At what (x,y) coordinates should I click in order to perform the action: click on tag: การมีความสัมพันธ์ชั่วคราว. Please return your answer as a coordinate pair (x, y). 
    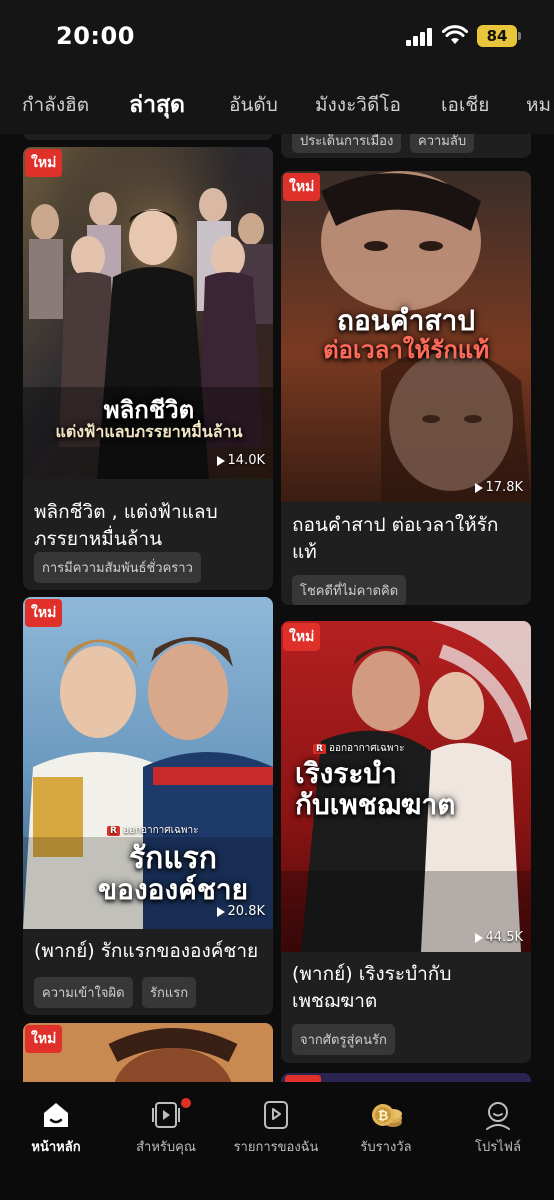
    Looking at the image, I should click on (117, 567).